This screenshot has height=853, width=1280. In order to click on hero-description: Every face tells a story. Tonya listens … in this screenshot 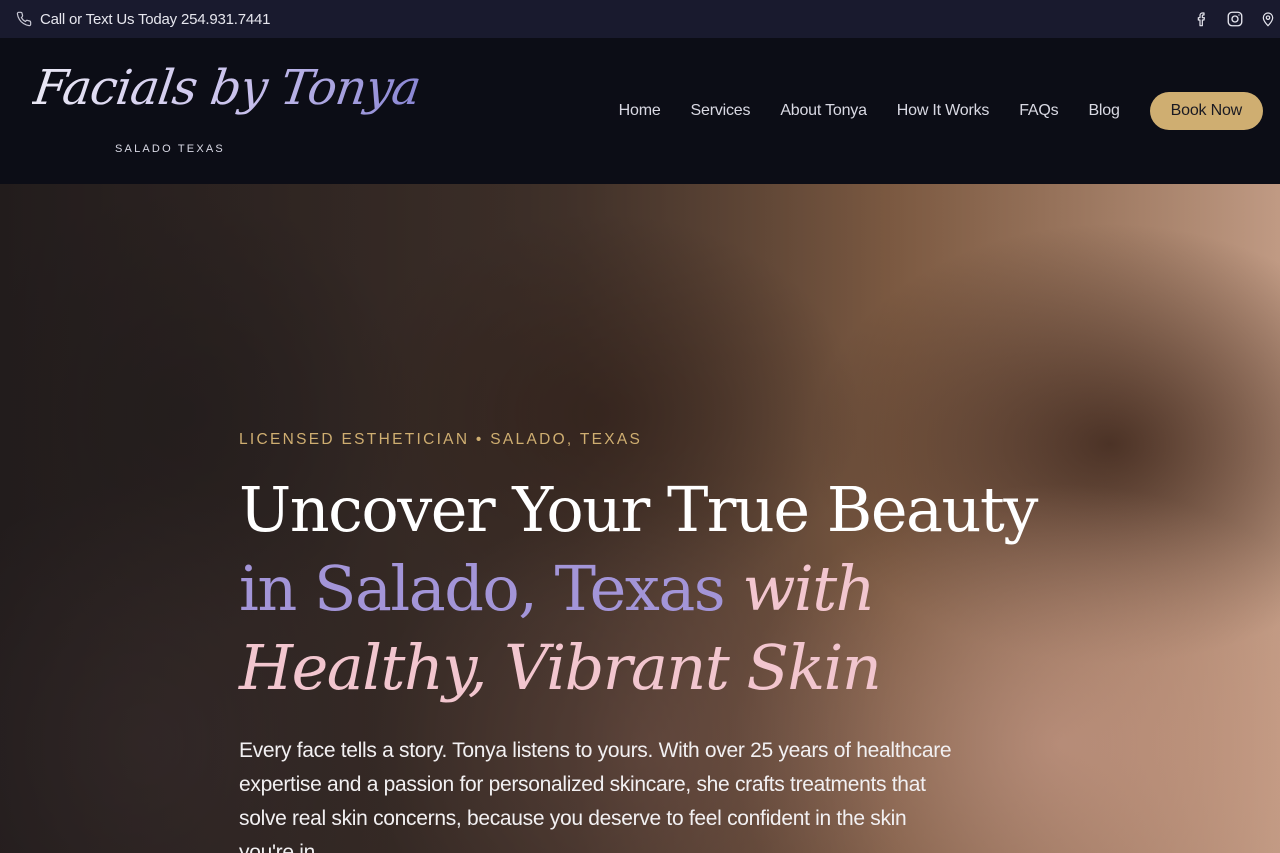, I will do `click(595, 796)`.